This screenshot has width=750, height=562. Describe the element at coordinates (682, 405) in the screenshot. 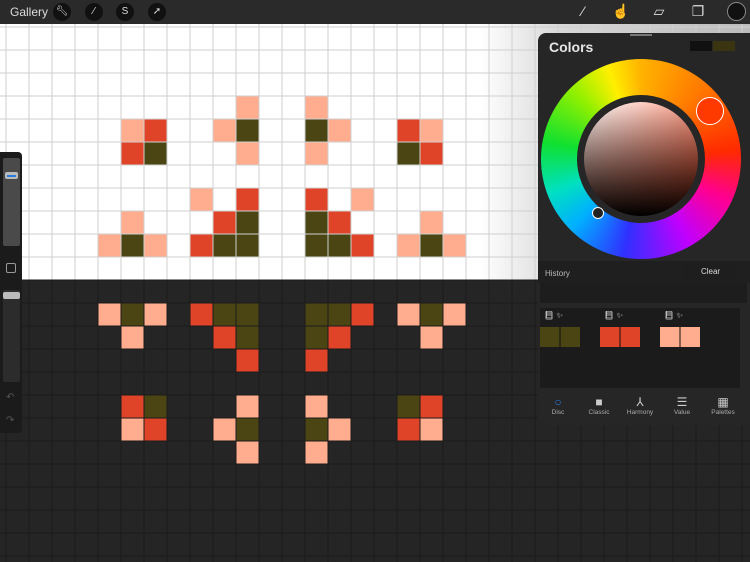

I see `tab-value: ☰ Value` at that location.